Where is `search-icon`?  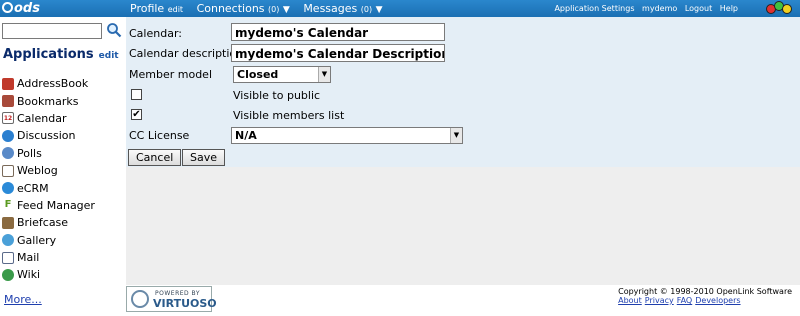
search-icon is located at coordinates (114, 30).